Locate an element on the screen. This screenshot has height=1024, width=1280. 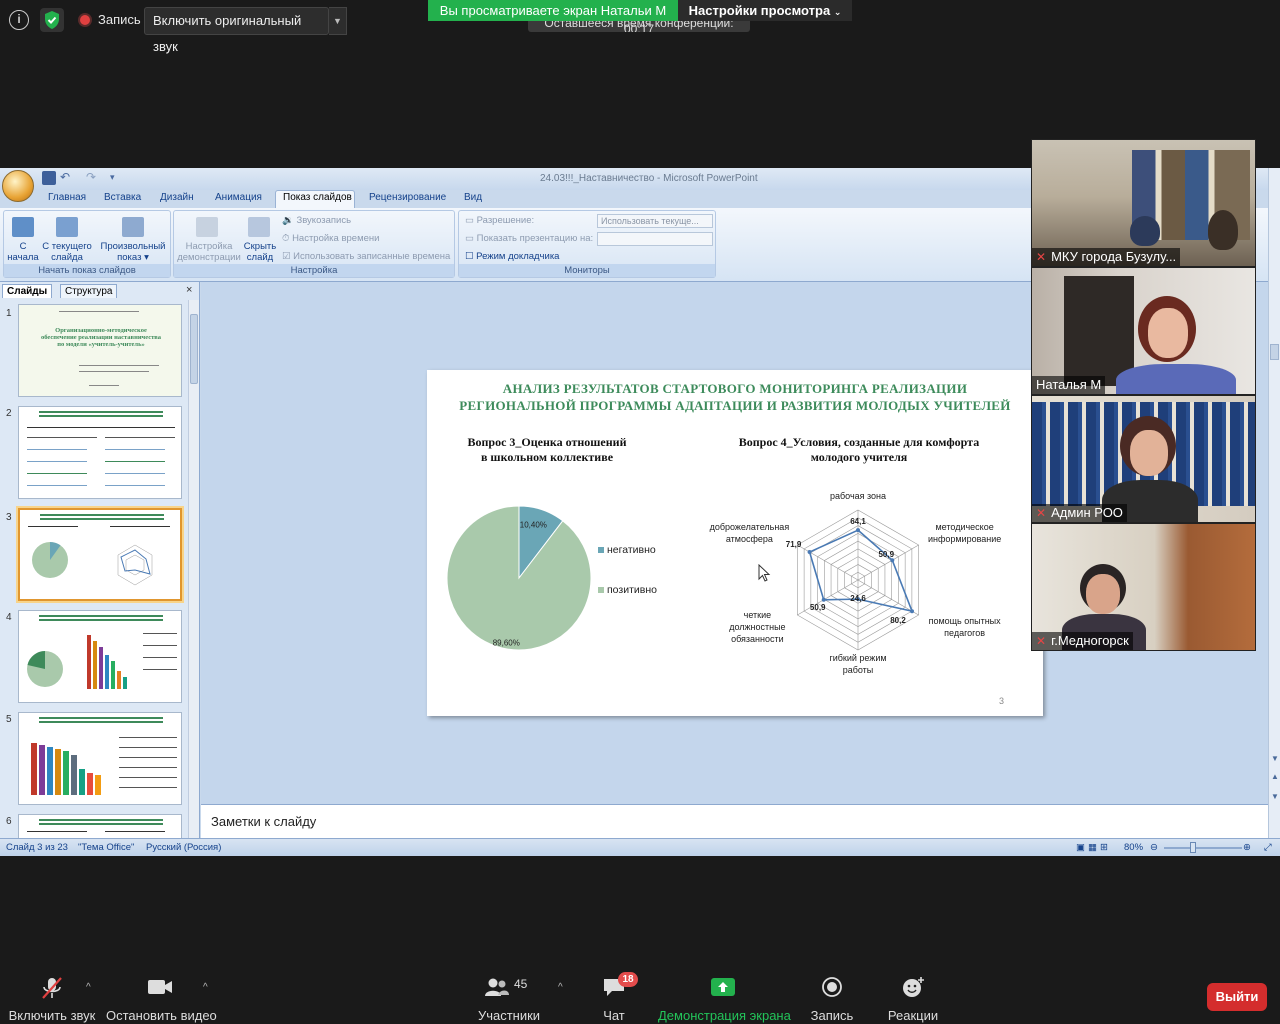
video-options-caret: ^ is located at coordinates (205, 987).